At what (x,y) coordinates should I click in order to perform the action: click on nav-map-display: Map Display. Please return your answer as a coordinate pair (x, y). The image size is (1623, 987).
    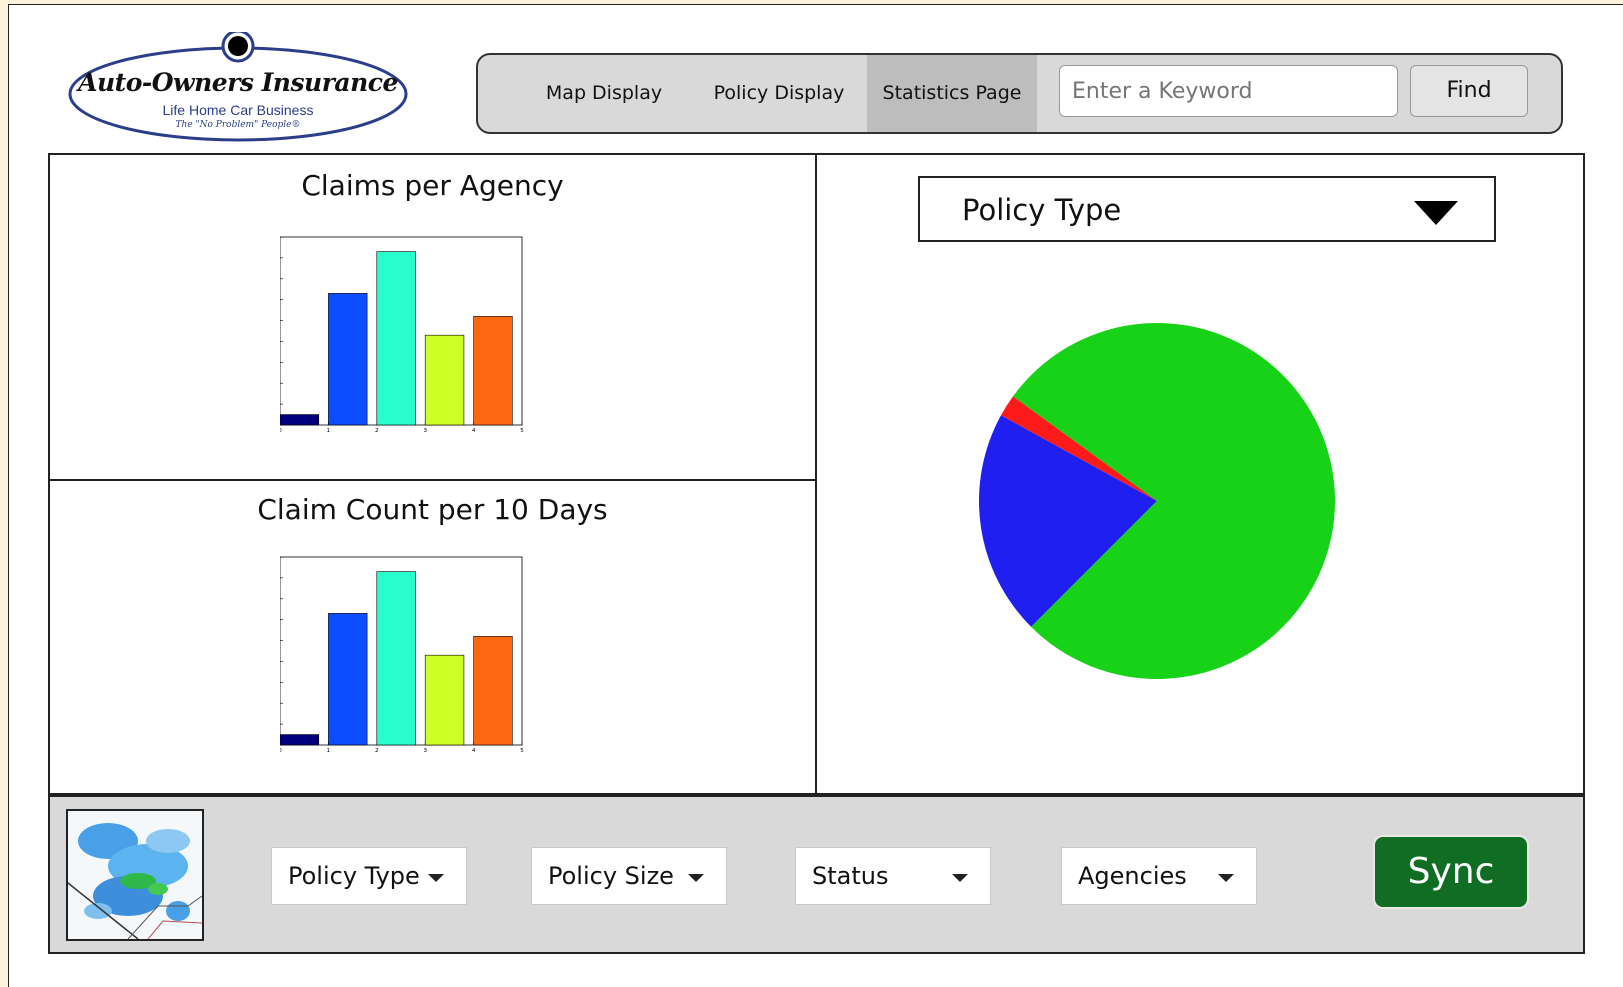
    Looking at the image, I should click on (604, 93).